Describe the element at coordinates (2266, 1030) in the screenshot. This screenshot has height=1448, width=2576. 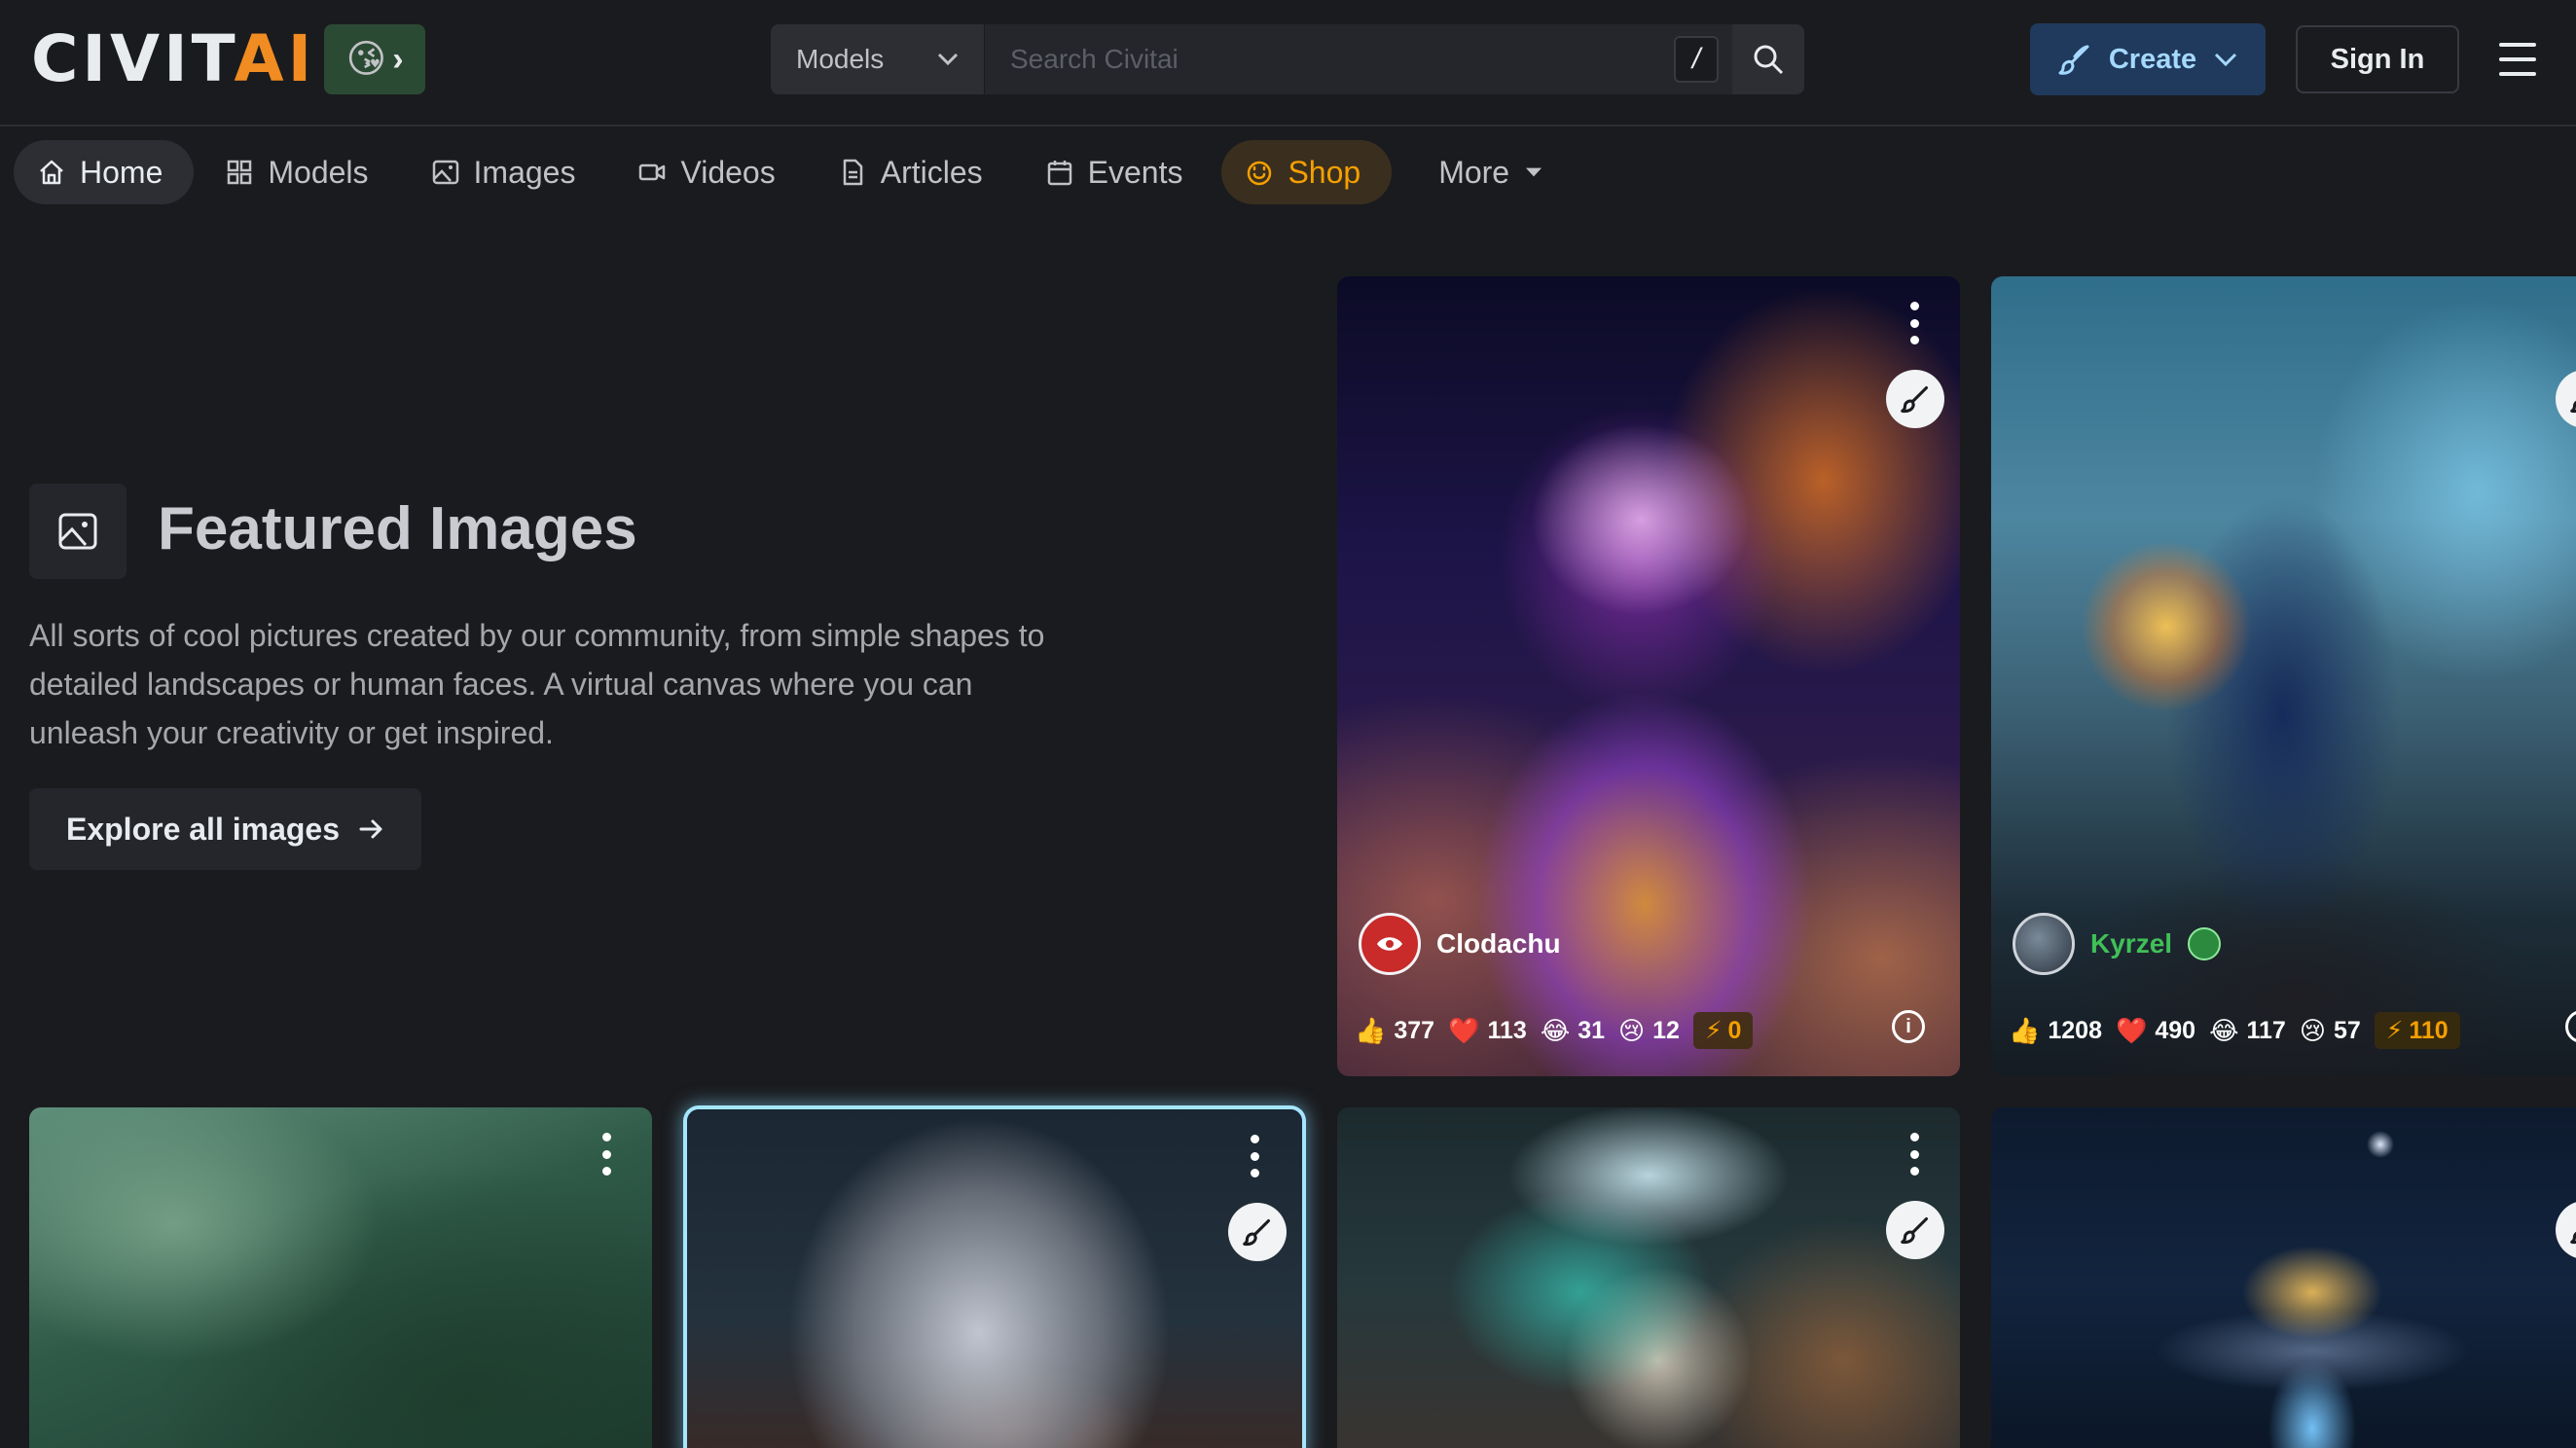
I see `laugh-count: 117` at that location.